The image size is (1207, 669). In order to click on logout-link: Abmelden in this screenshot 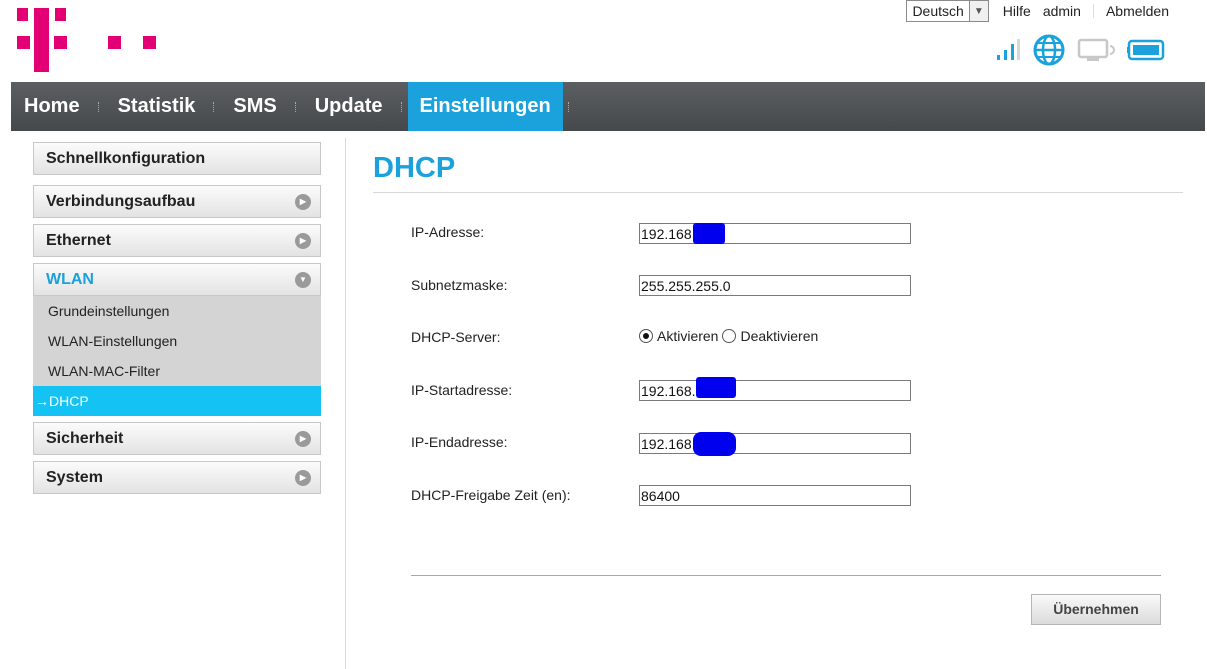, I will do `click(1137, 11)`.